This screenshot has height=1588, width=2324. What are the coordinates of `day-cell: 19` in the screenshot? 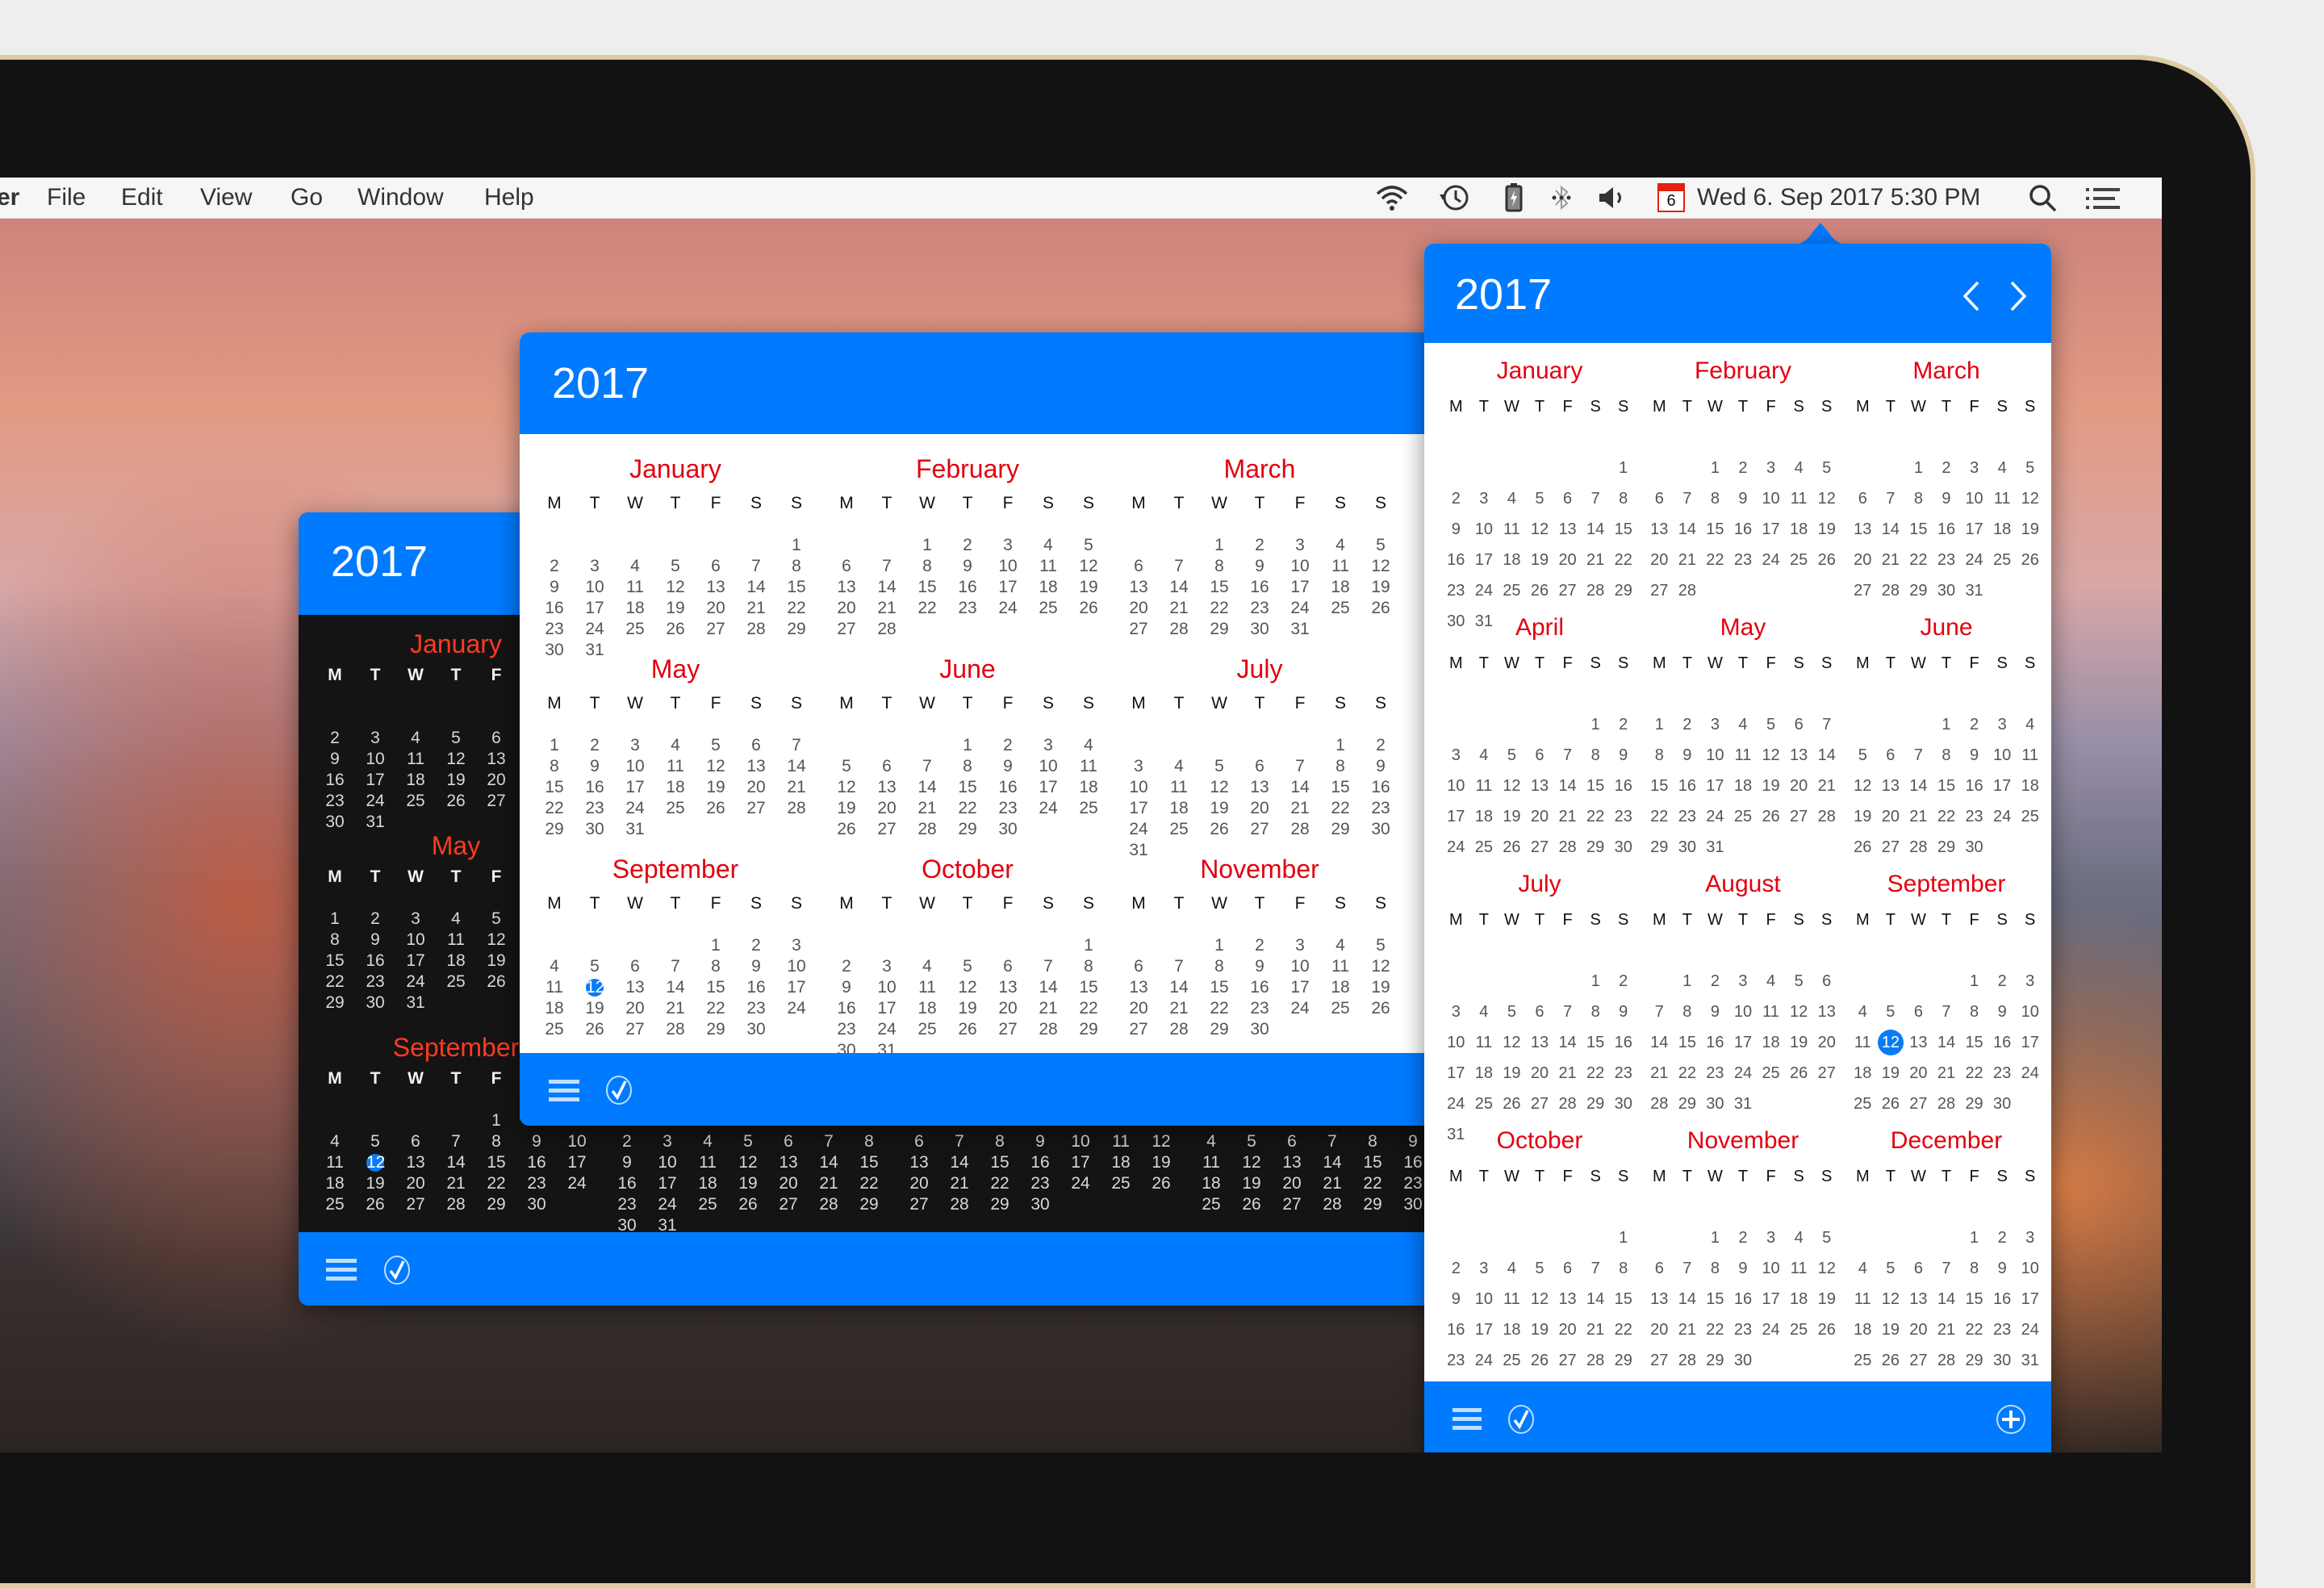 It's located at (1827, 529).